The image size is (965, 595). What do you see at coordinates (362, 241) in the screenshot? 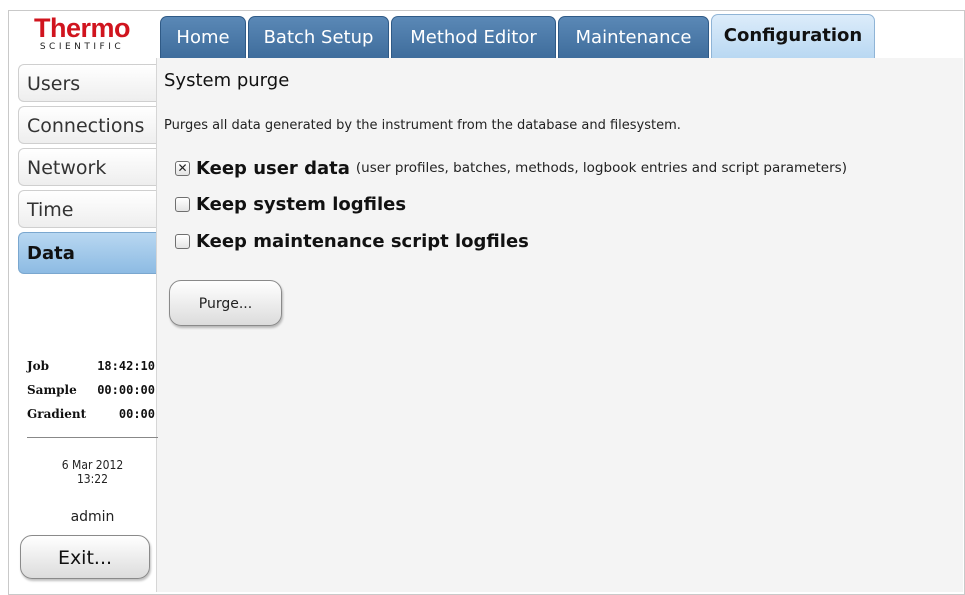
I see `keep-maintenance-logfiles-label: Keep maintenance script logfiles` at bounding box center [362, 241].